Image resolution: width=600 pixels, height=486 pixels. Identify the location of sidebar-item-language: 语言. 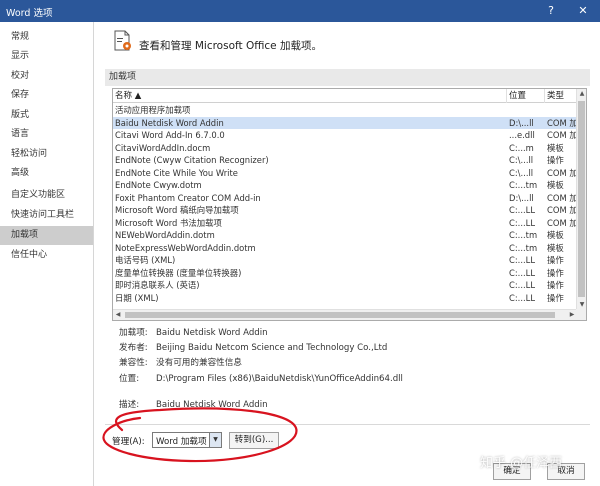
(46, 134).